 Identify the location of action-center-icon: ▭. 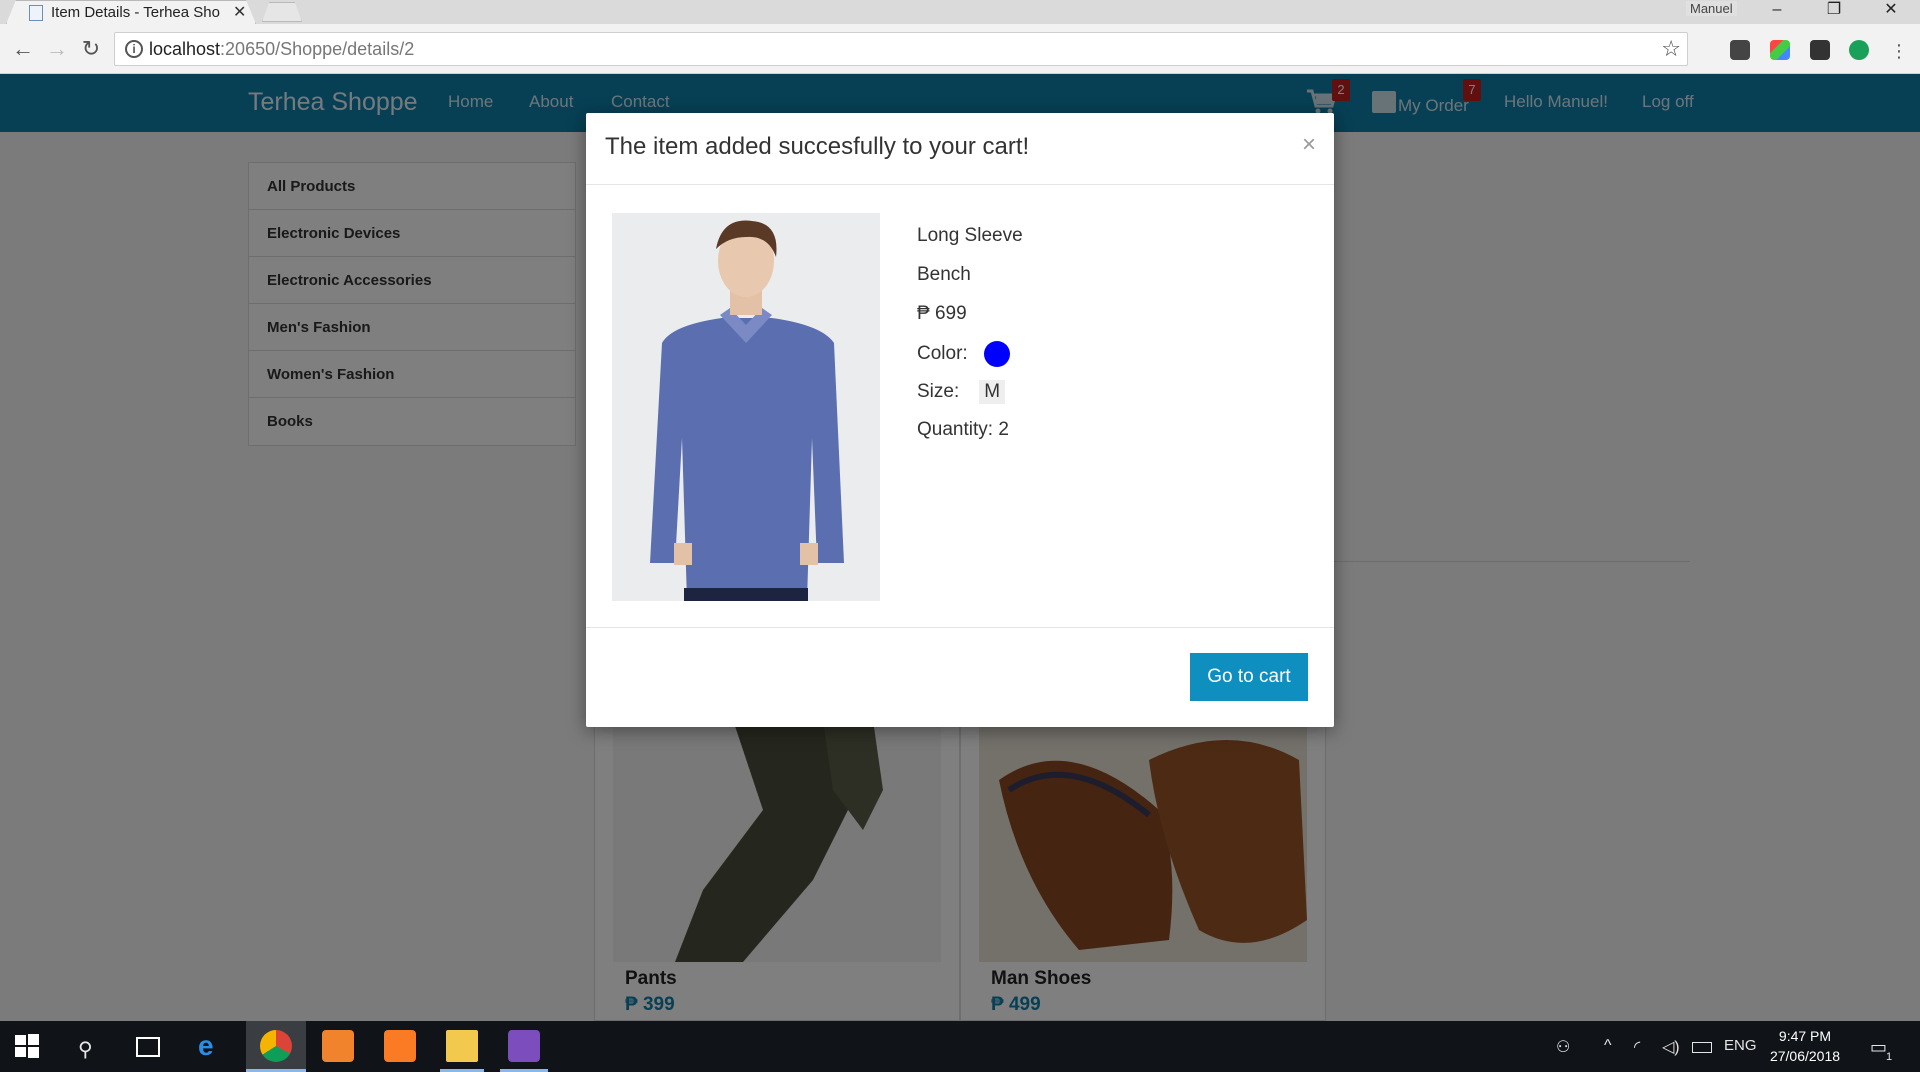
(1878, 1047).